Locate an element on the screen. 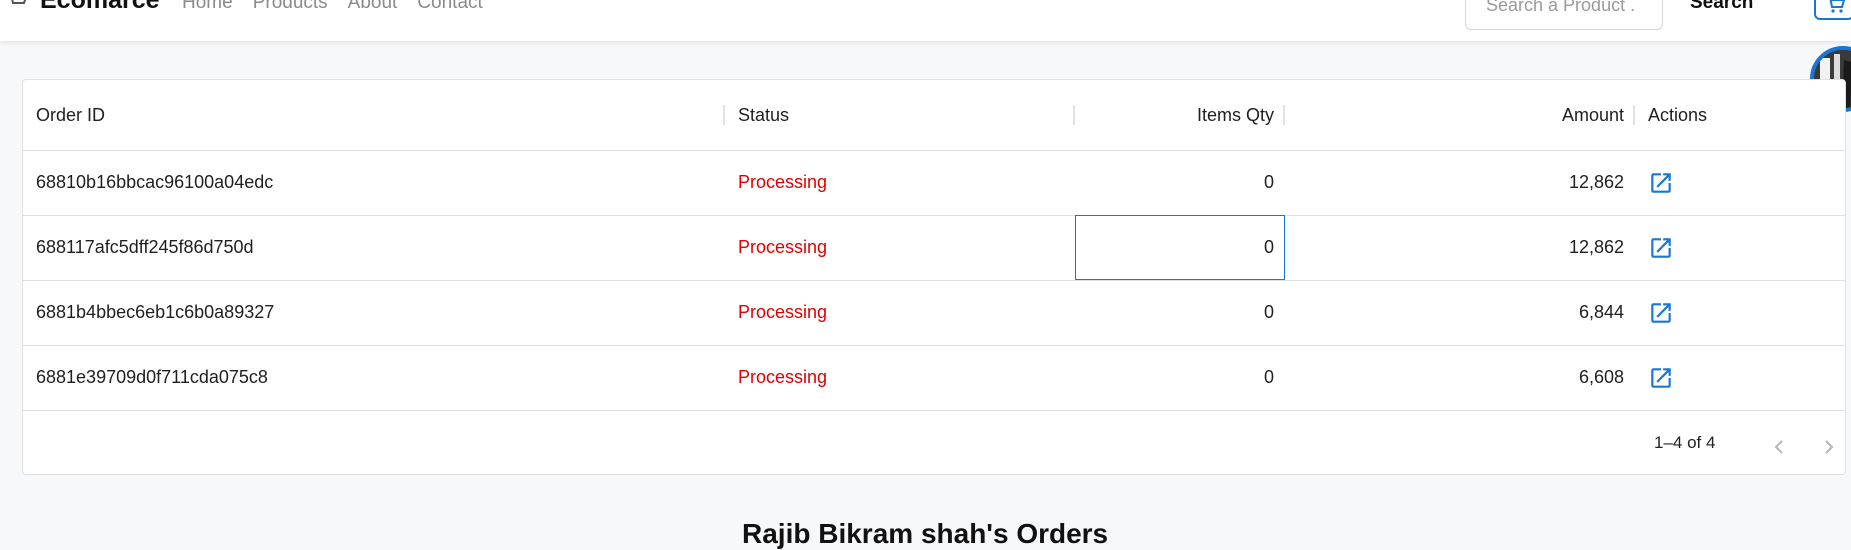 The height and width of the screenshot is (550, 1851). order-id-cell: 68810b16bbcac96100a04edc is located at coordinates (374, 182).